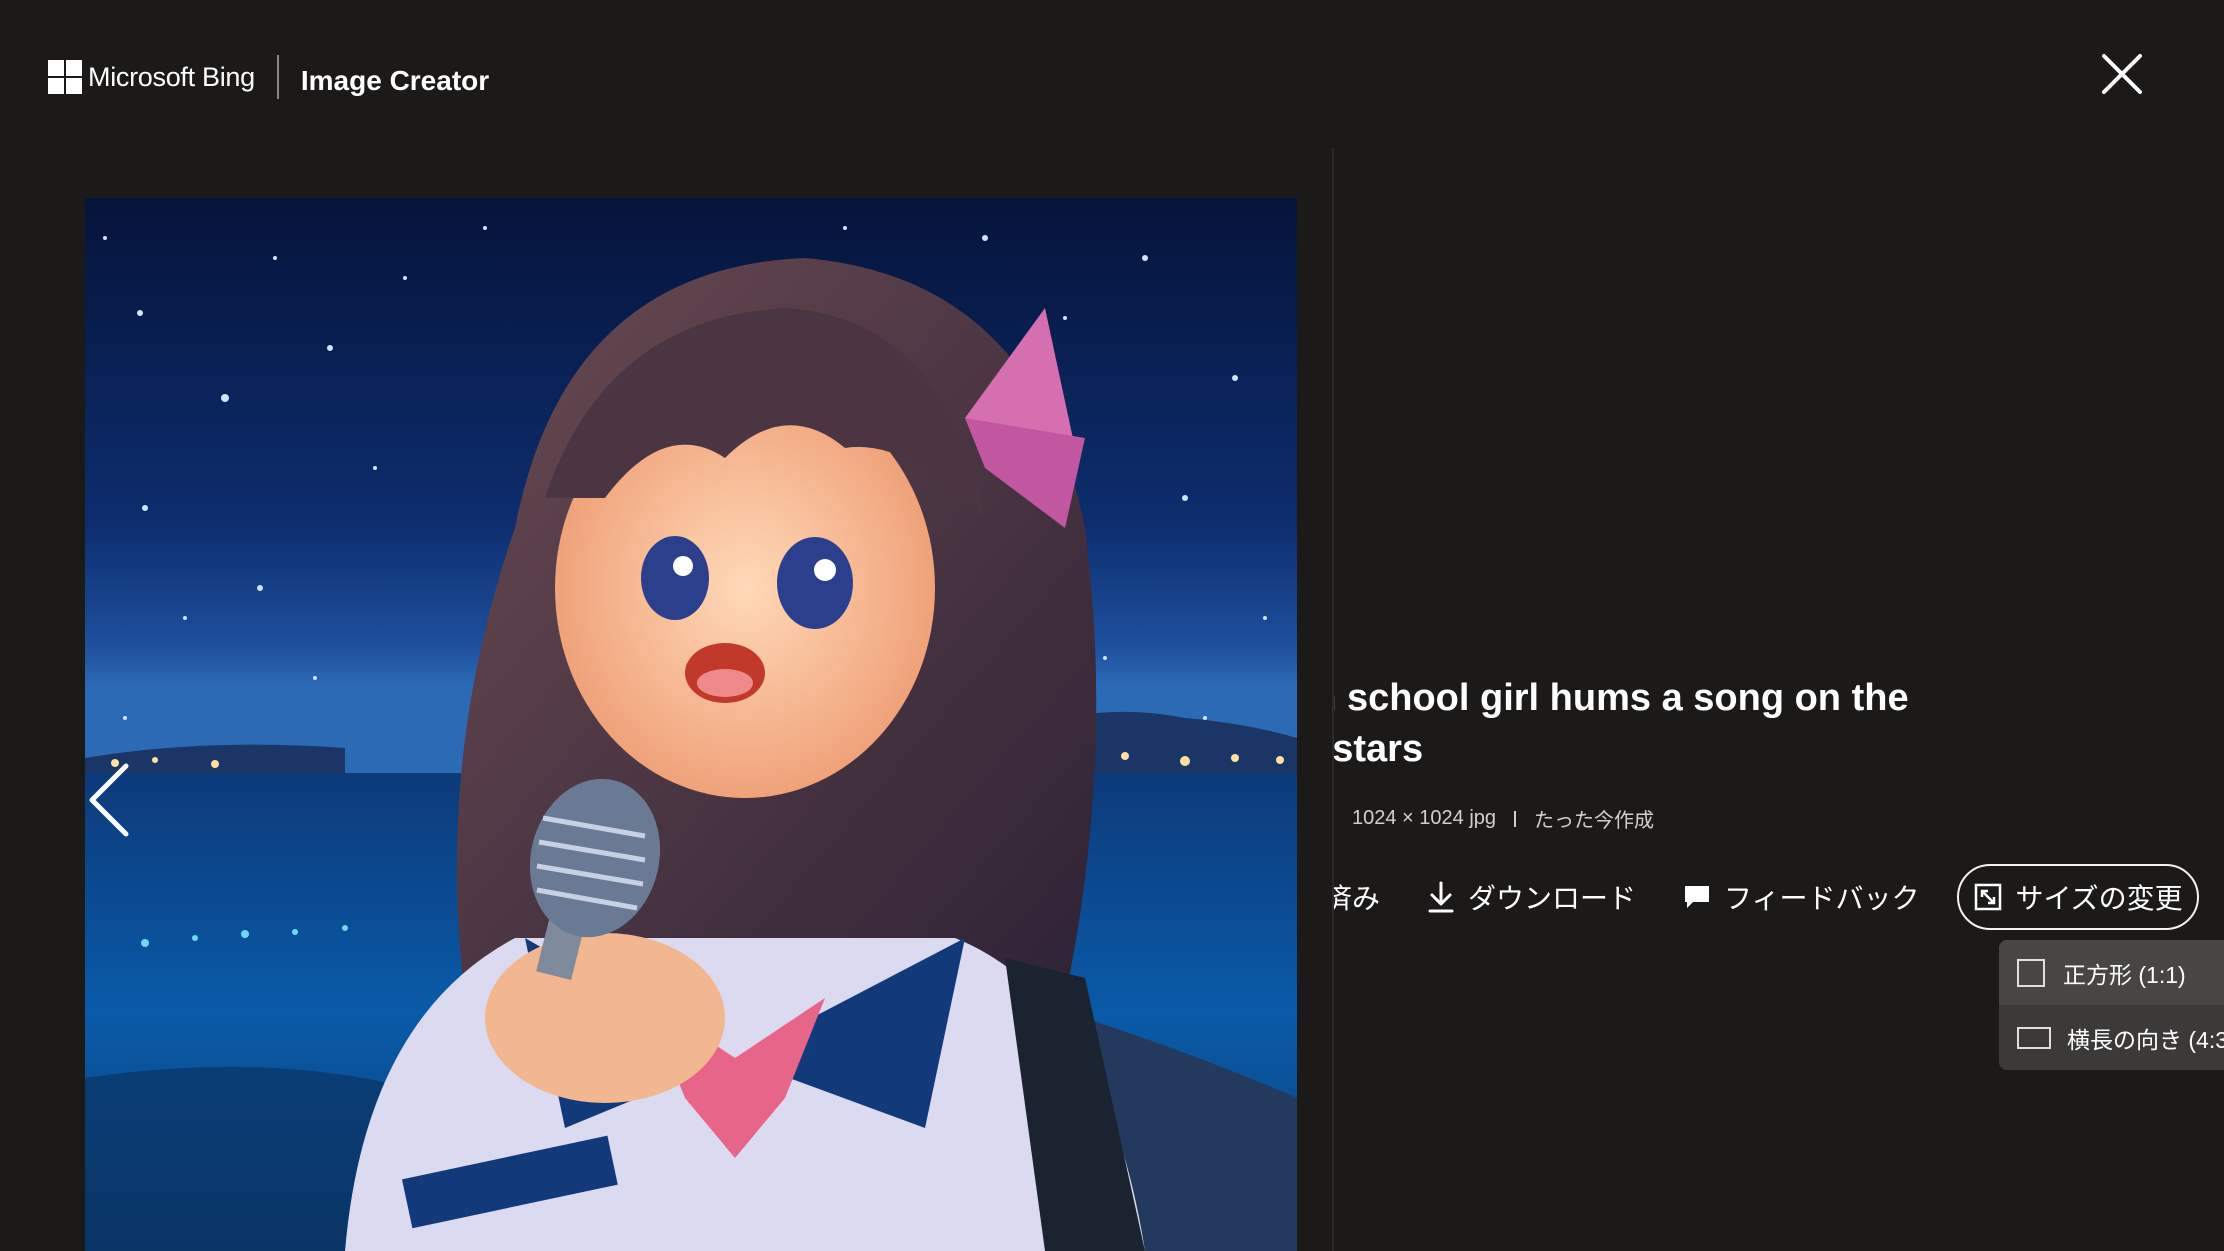 The height and width of the screenshot is (1251, 2224). Describe the element at coordinates (109, 800) in the screenshot. I see `chevron-left-icon` at that location.